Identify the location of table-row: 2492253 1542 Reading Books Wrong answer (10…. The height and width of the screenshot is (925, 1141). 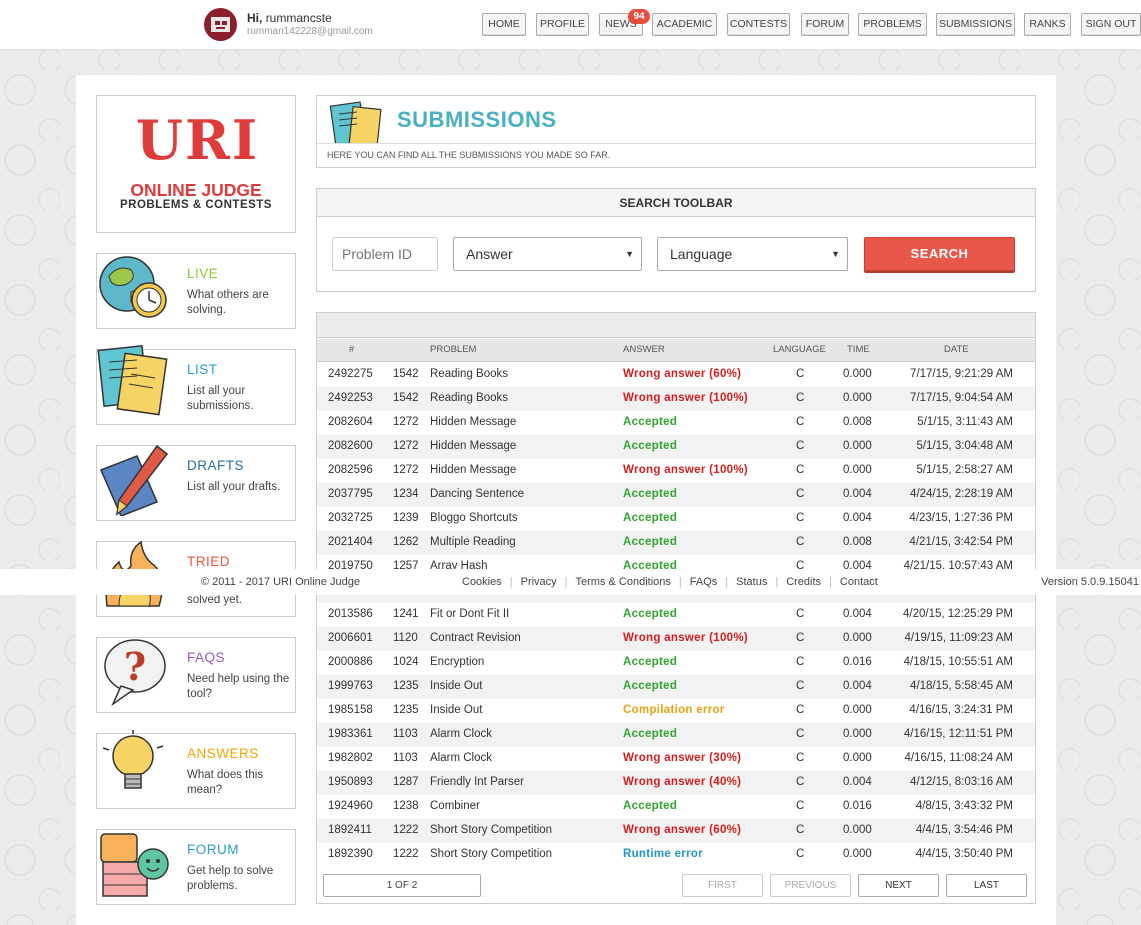
(676, 399).